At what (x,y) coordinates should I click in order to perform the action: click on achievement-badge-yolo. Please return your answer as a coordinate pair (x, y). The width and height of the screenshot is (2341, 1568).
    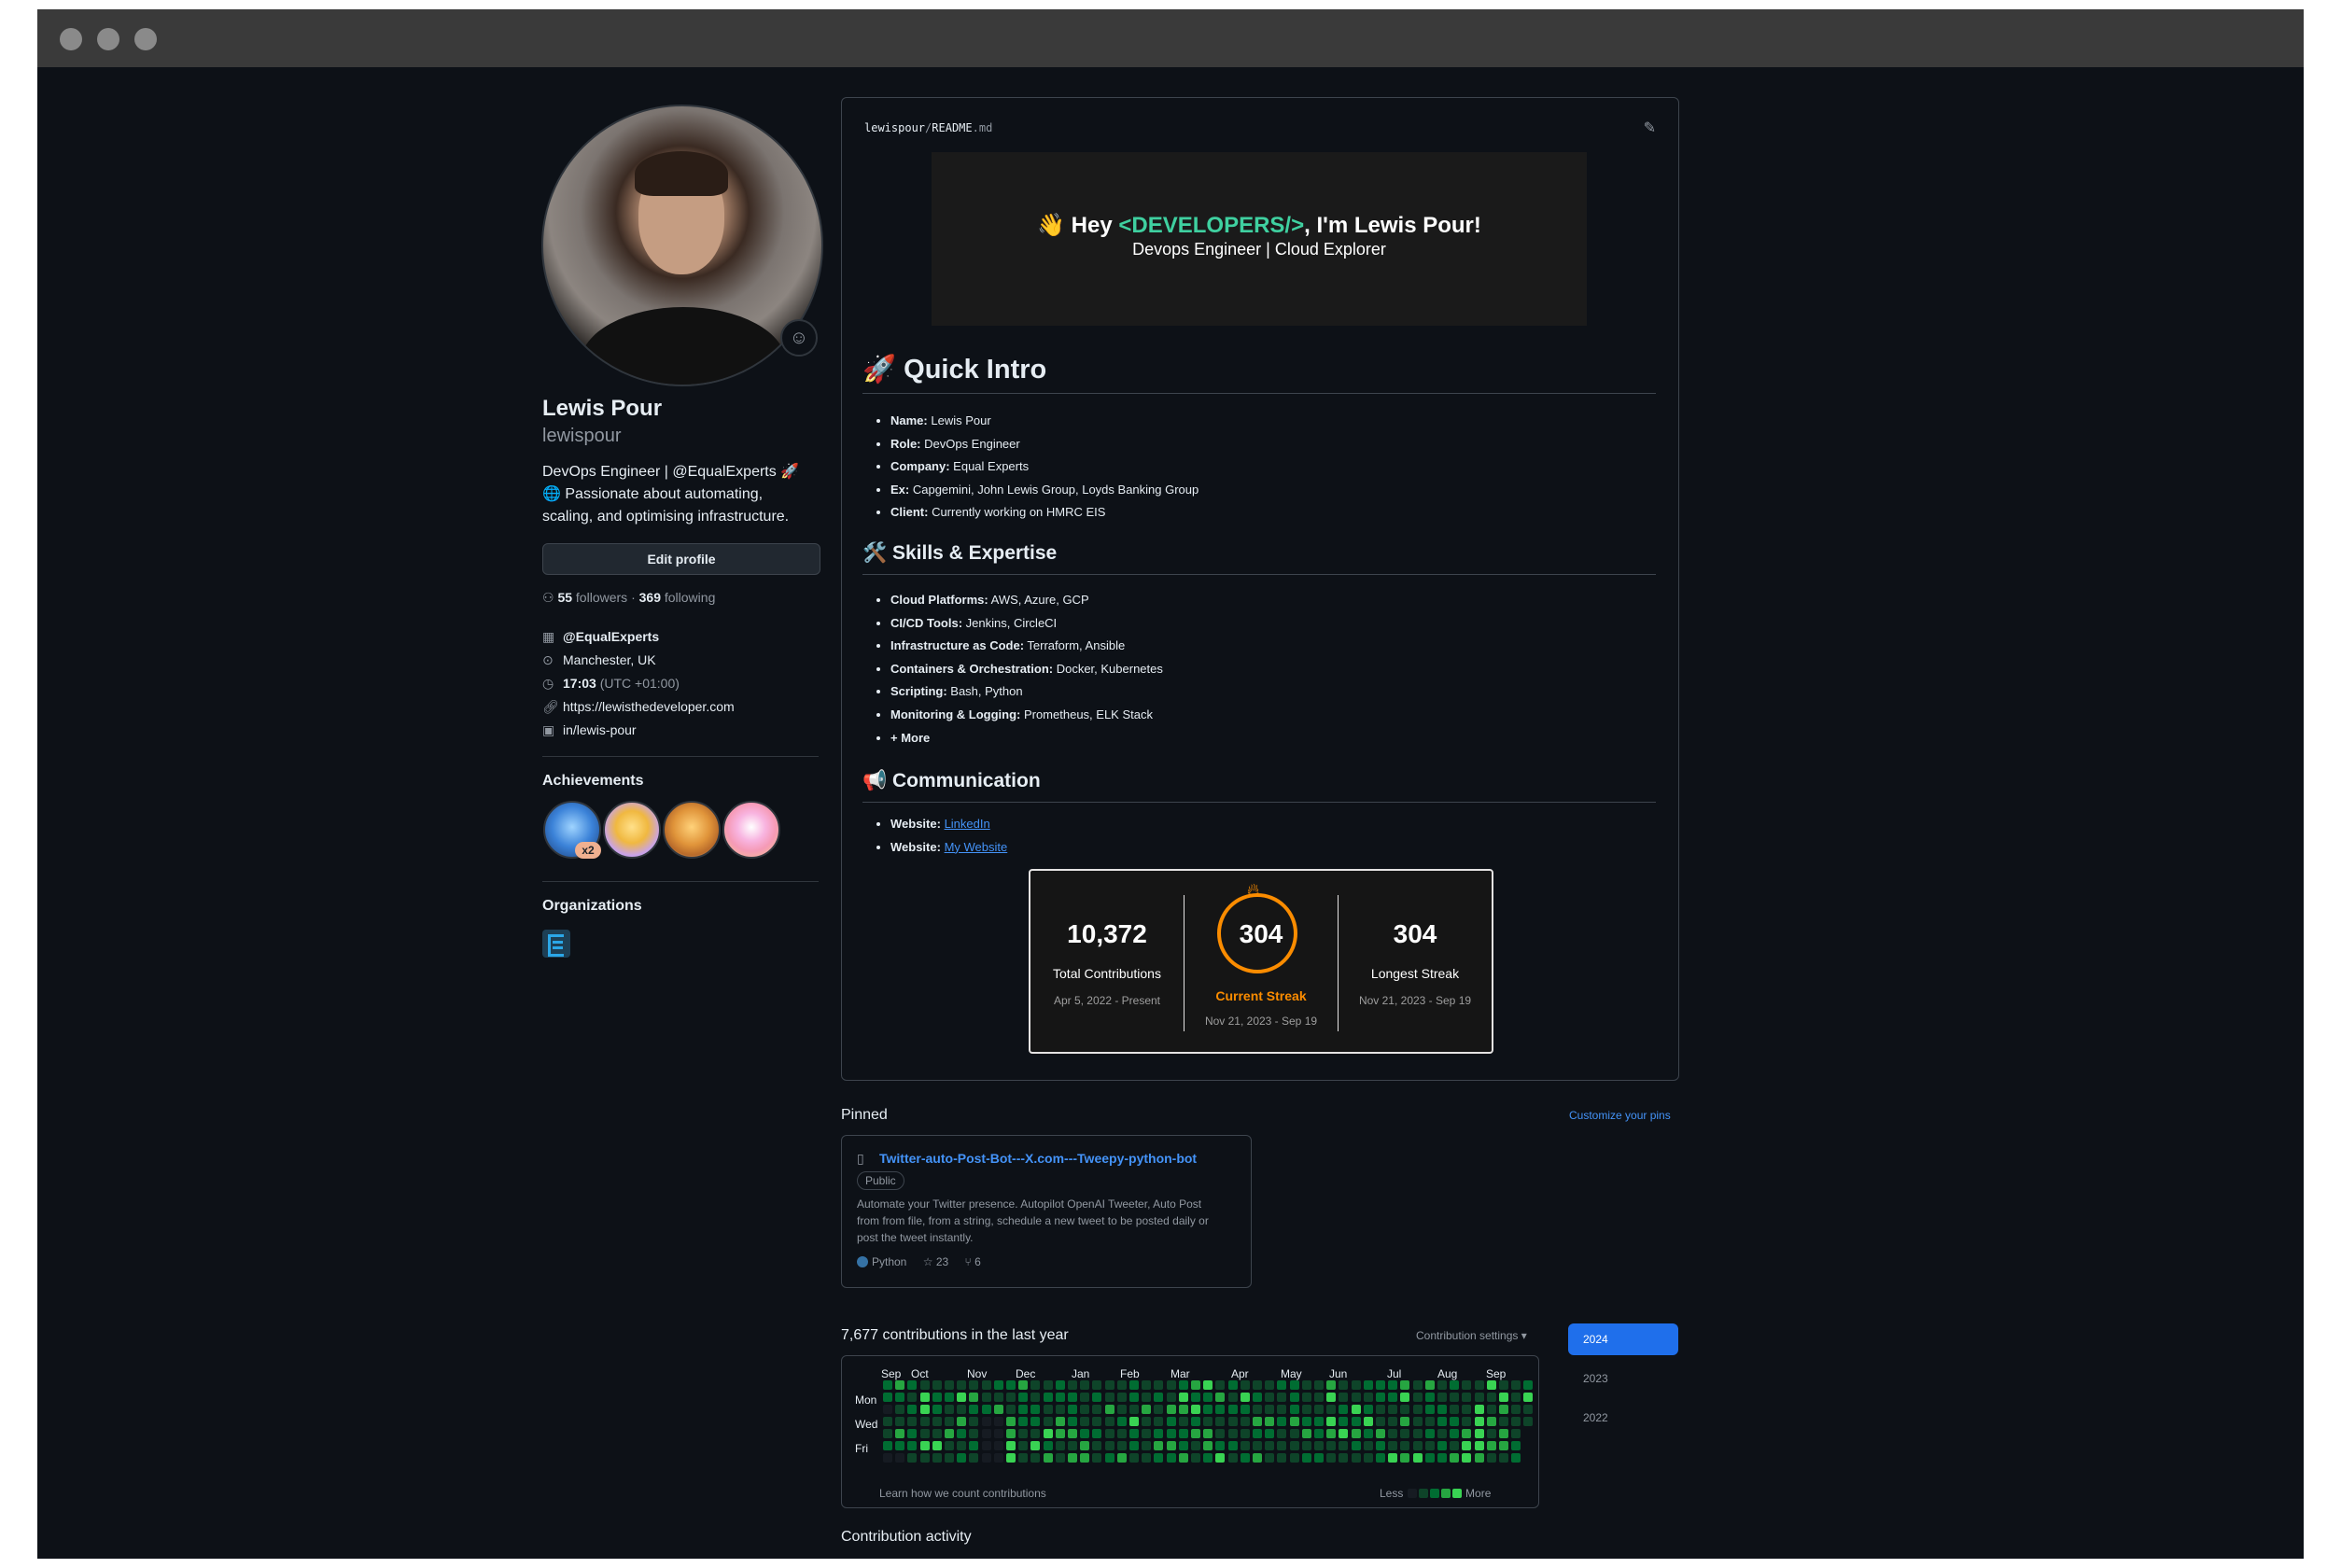
    Looking at the image, I should click on (751, 830).